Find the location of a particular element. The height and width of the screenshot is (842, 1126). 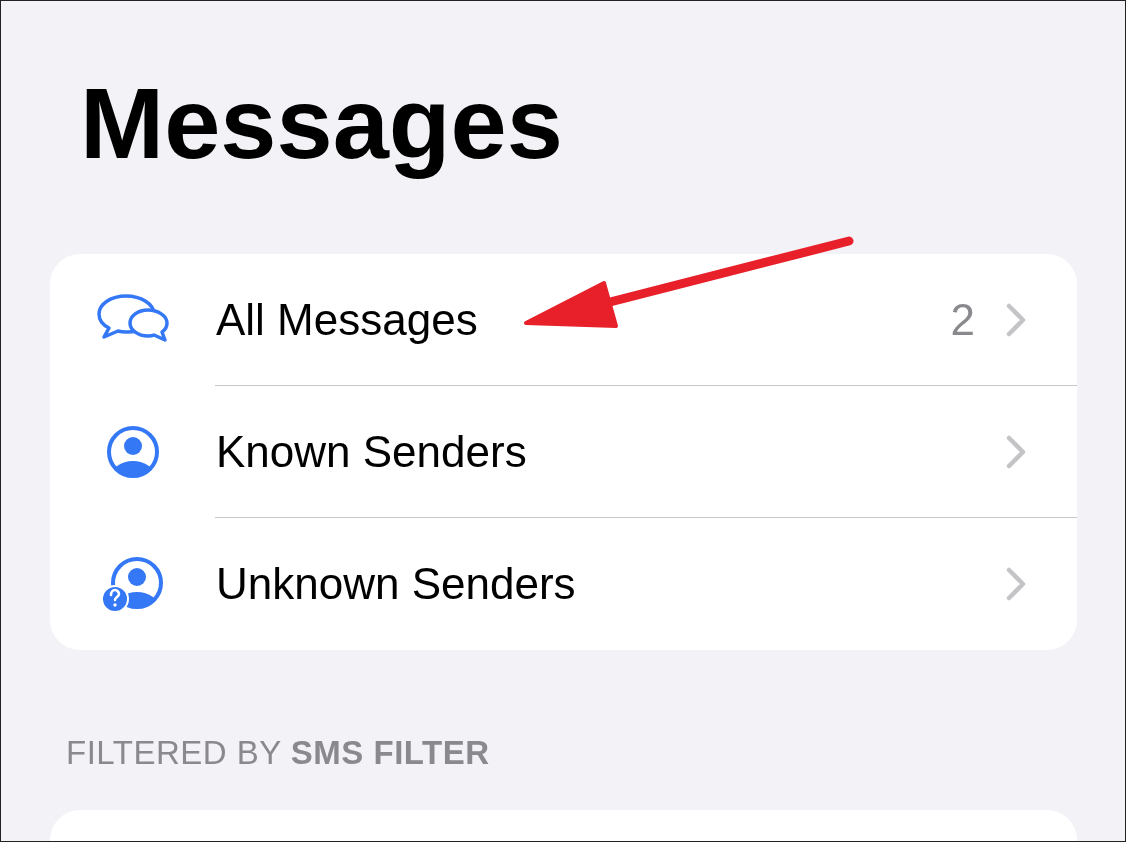

message-count: 2 is located at coordinates (962, 320).